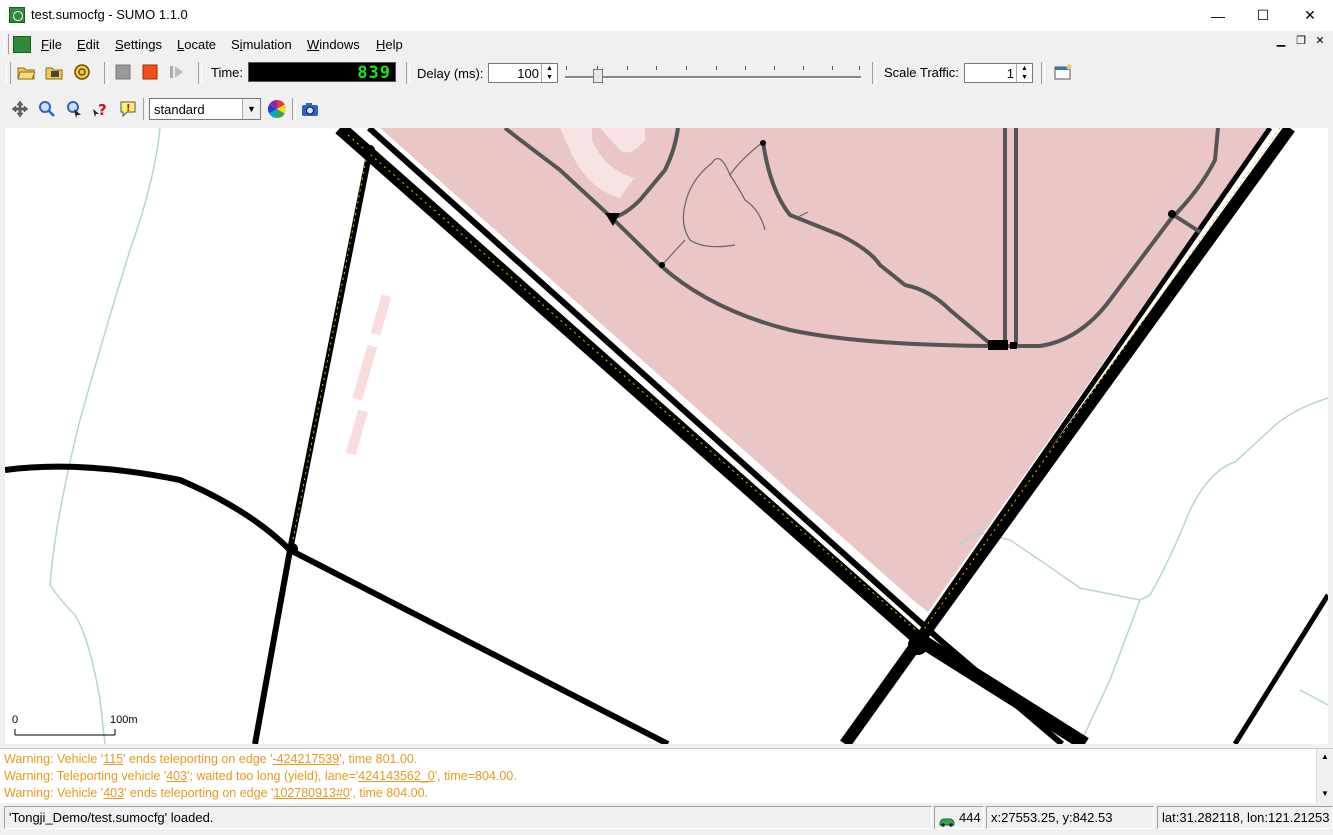 This screenshot has width=1333, height=835. What do you see at coordinates (20, 109) in the screenshot?
I see `recenter-icon` at bounding box center [20, 109].